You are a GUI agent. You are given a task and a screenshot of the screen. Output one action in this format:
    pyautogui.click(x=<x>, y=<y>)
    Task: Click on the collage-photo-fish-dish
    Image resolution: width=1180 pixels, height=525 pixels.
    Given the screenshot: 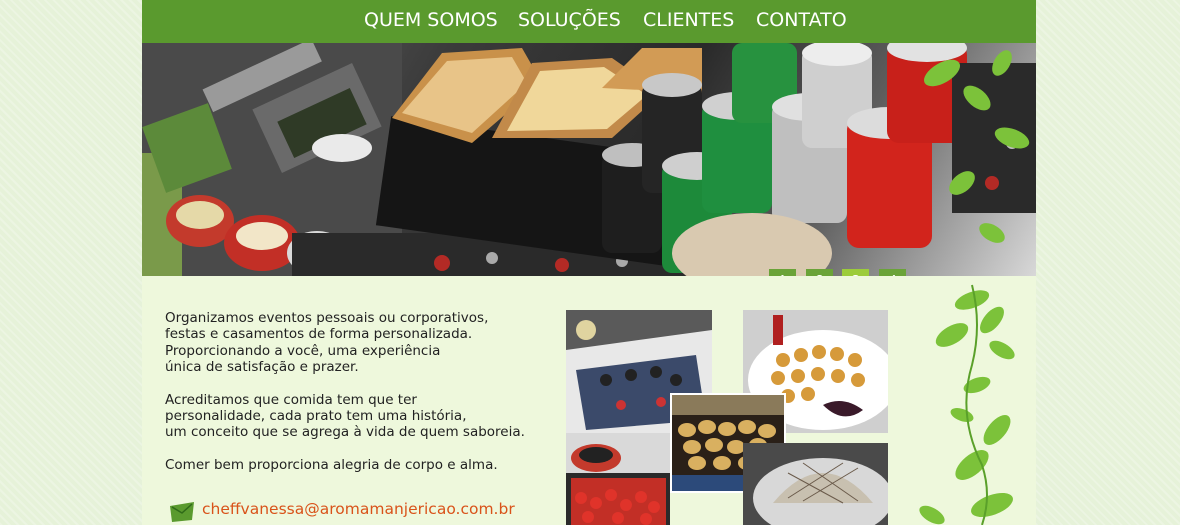 What is the action you would take?
    pyautogui.click(x=815, y=484)
    